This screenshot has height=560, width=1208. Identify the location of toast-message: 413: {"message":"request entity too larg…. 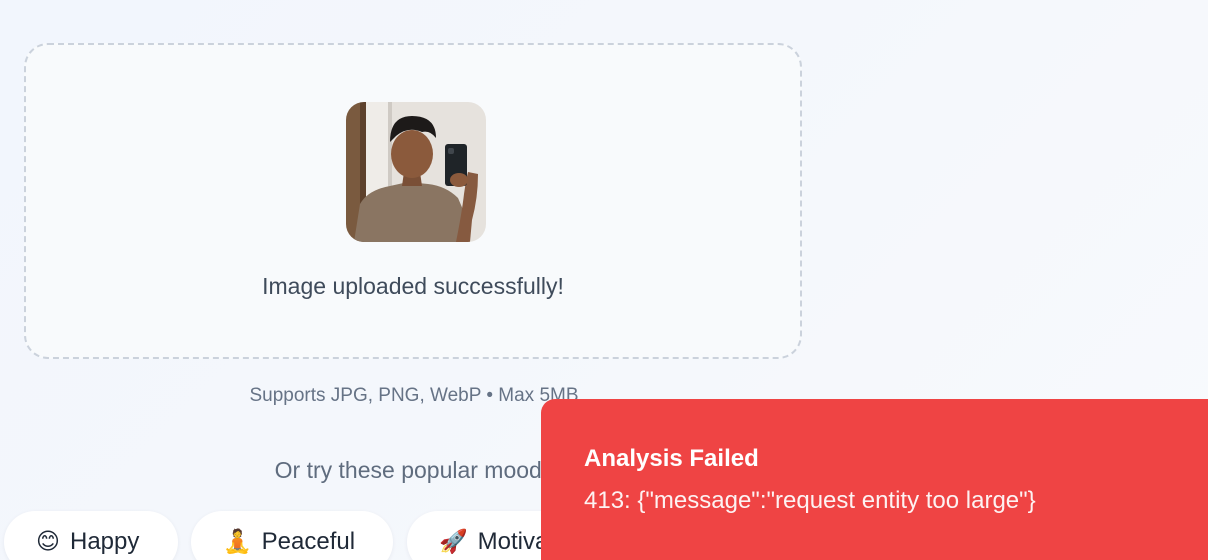
(810, 500).